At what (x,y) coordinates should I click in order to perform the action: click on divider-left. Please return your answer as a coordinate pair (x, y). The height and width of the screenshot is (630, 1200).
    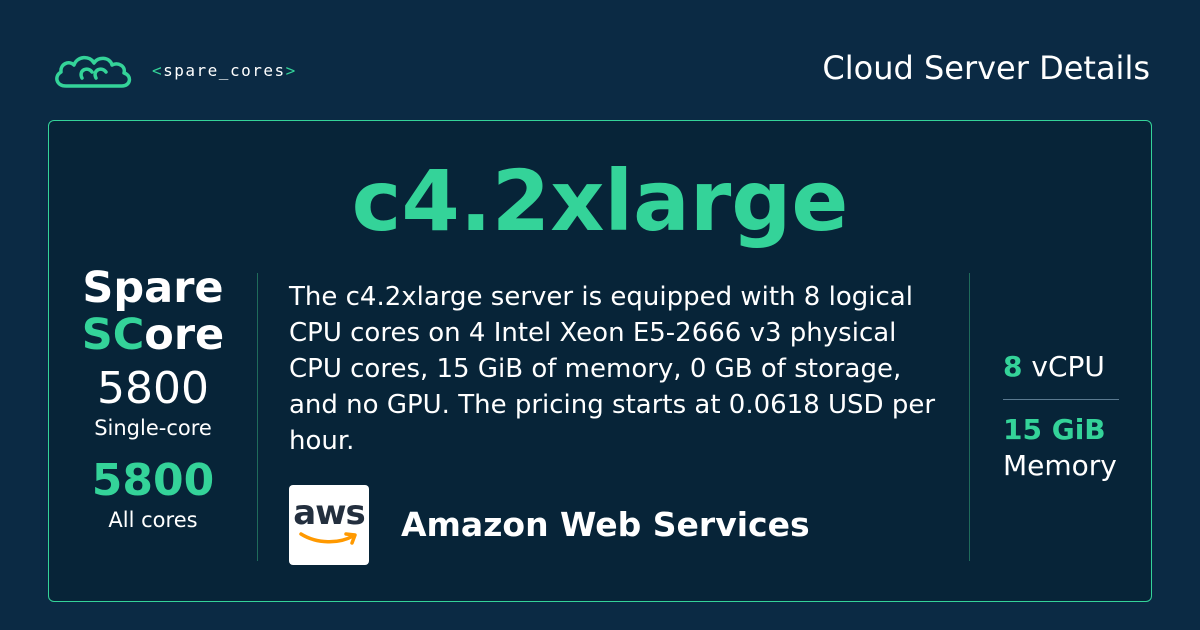
    Looking at the image, I should click on (257, 417).